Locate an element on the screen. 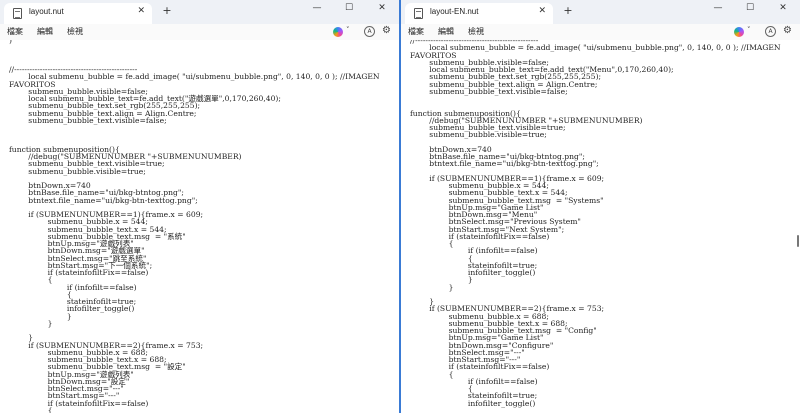 The width and height of the screenshot is (800, 413). tab-title: layout-EN.nut is located at coordinates (454, 11).